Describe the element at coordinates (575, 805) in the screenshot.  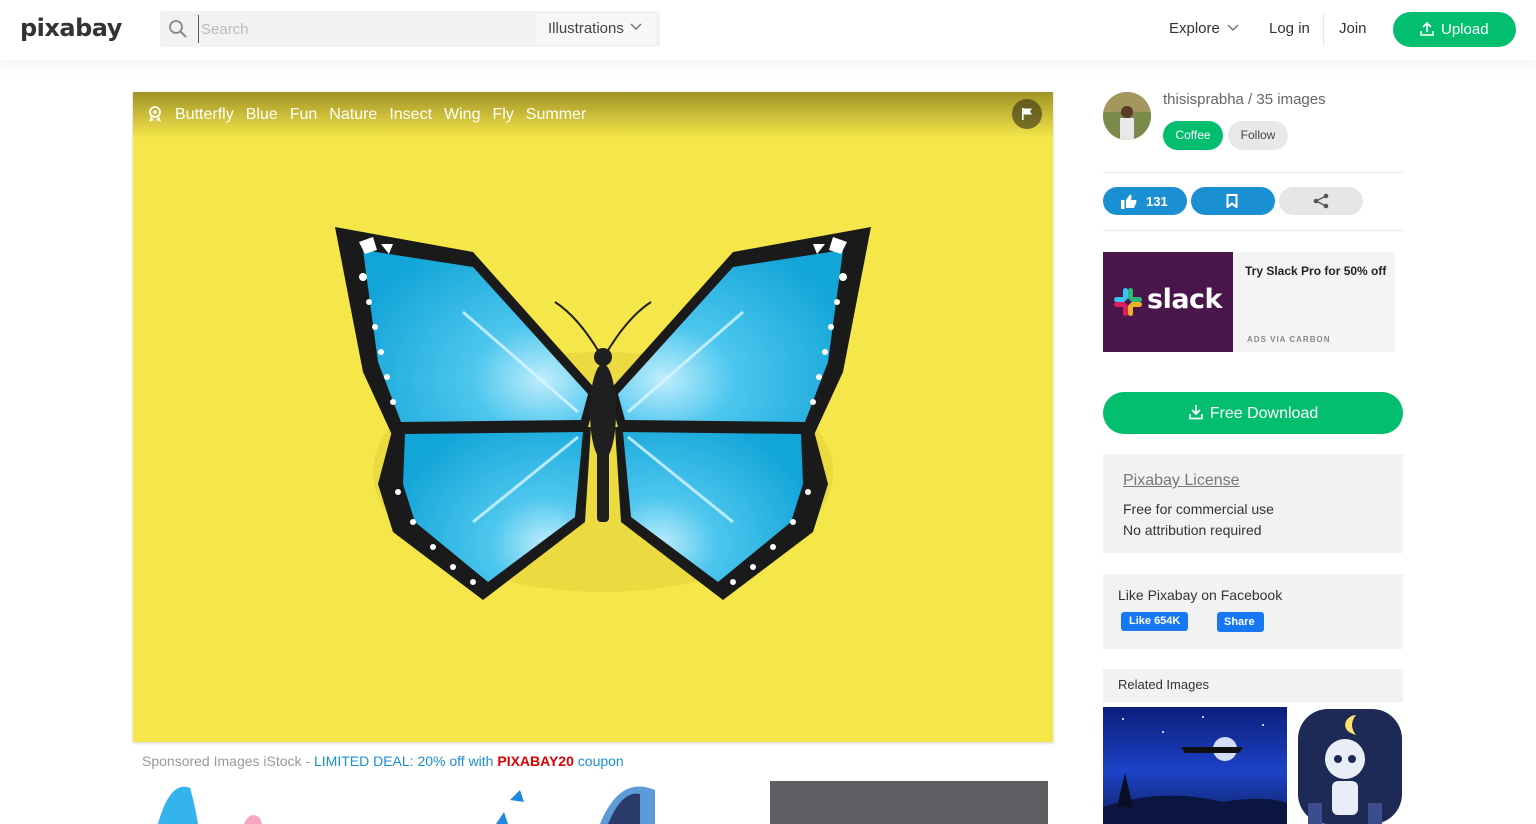
I see `butterflies-thumbnail` at that location.